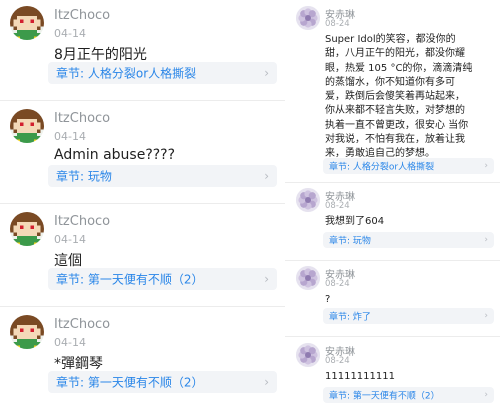 This screenshot has width=500, height=409. I want to click on comment-card: ItzChoco 04-14 Admin abuse???? 章节: 玩物 ›, so click(142, 153).